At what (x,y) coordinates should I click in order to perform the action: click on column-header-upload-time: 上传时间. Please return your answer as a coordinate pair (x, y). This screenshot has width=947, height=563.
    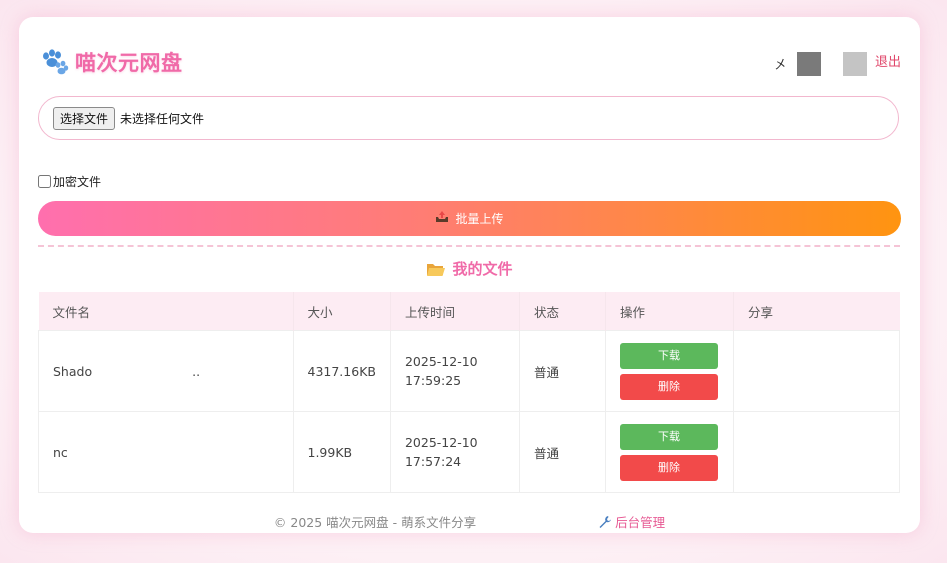
    Looking at the image, I should click on (454, 311).